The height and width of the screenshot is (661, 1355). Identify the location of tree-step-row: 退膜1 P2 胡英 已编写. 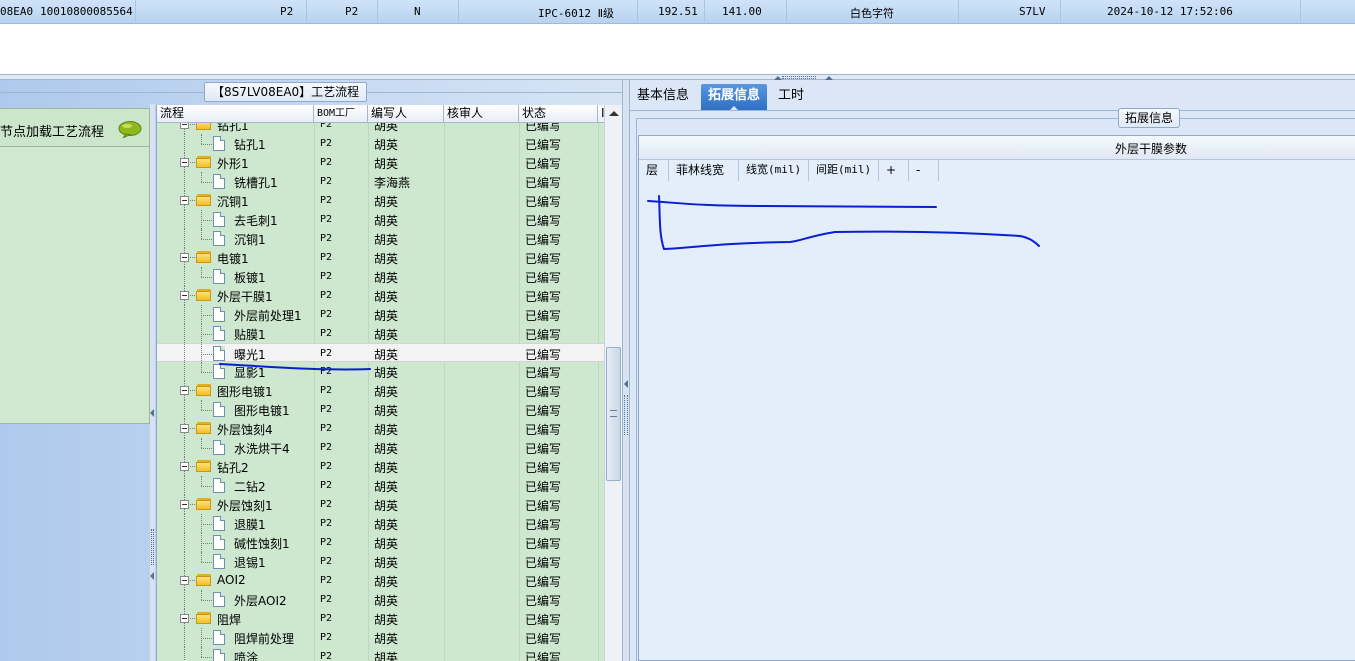
(381, 523).